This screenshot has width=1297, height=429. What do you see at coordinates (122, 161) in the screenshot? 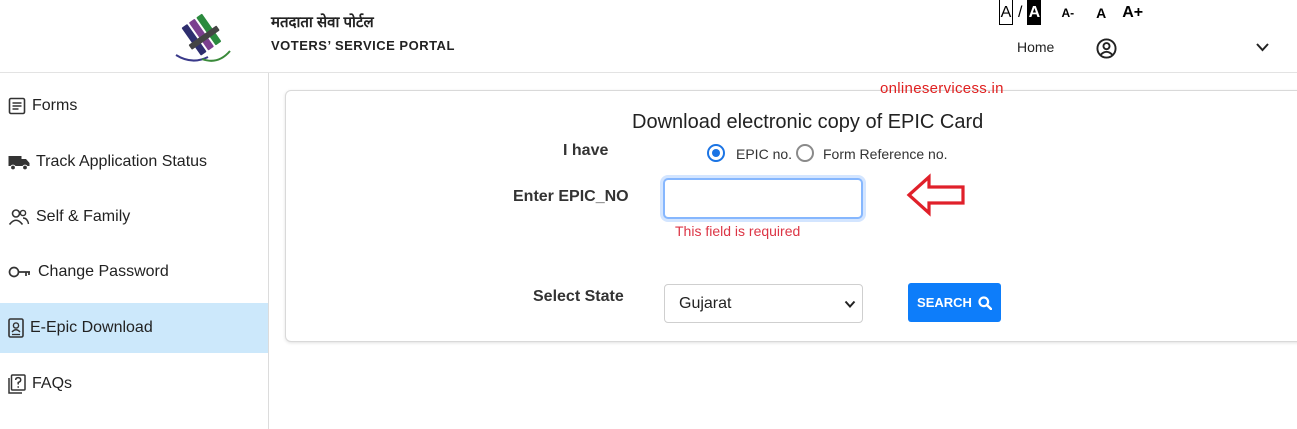
I see `sidebar-item-label: Track Application Status` at bounding box center [122, 161].